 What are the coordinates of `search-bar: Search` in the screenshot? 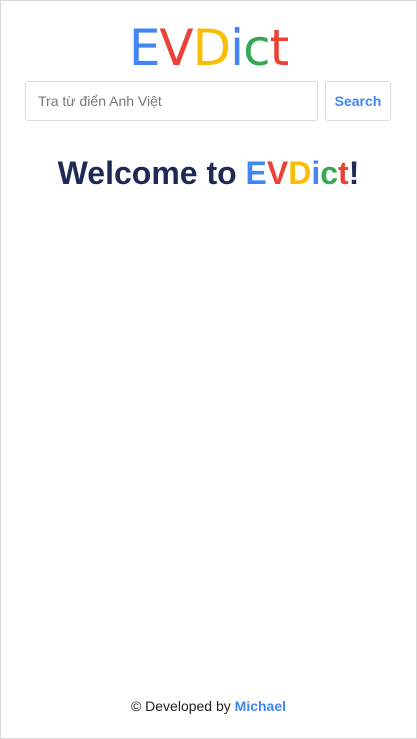 It's located at (208, 101).